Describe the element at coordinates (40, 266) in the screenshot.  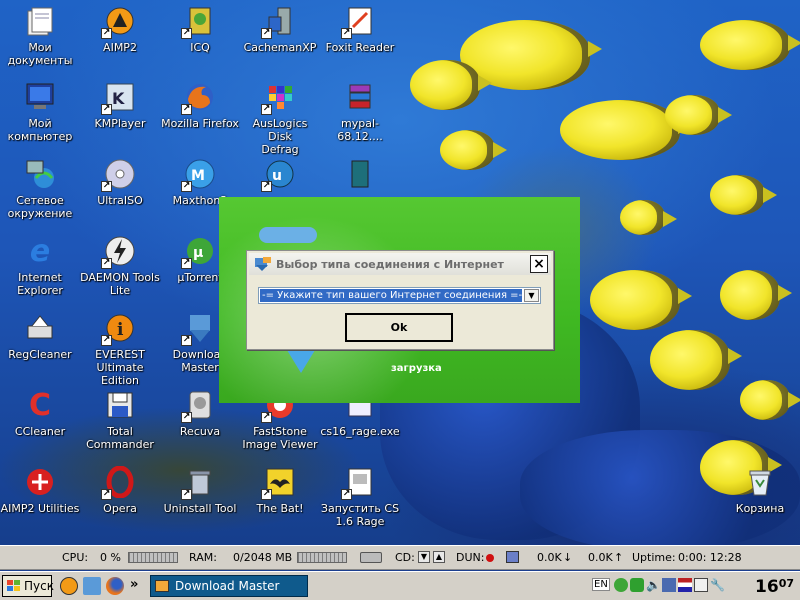
I see `desktop-icon-internet-explorer: e Internet Explorer` at that location.